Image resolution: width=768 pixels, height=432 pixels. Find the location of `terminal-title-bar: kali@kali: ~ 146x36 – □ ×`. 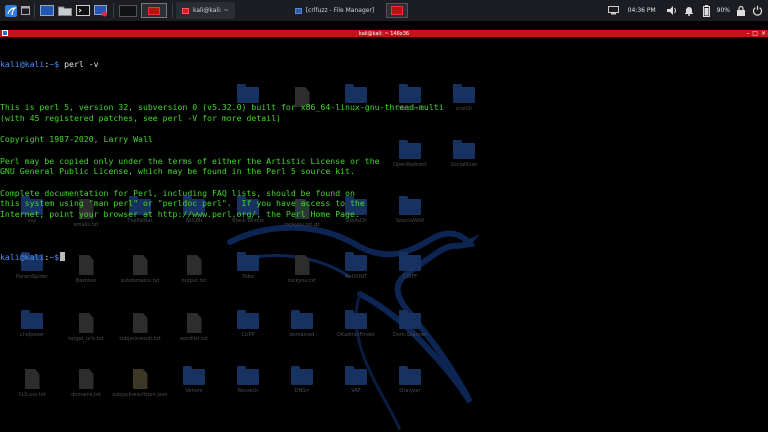

terminal-title-bar: kali@kali: ~ 146x36 – □ × is located at coordinates (384, 33).